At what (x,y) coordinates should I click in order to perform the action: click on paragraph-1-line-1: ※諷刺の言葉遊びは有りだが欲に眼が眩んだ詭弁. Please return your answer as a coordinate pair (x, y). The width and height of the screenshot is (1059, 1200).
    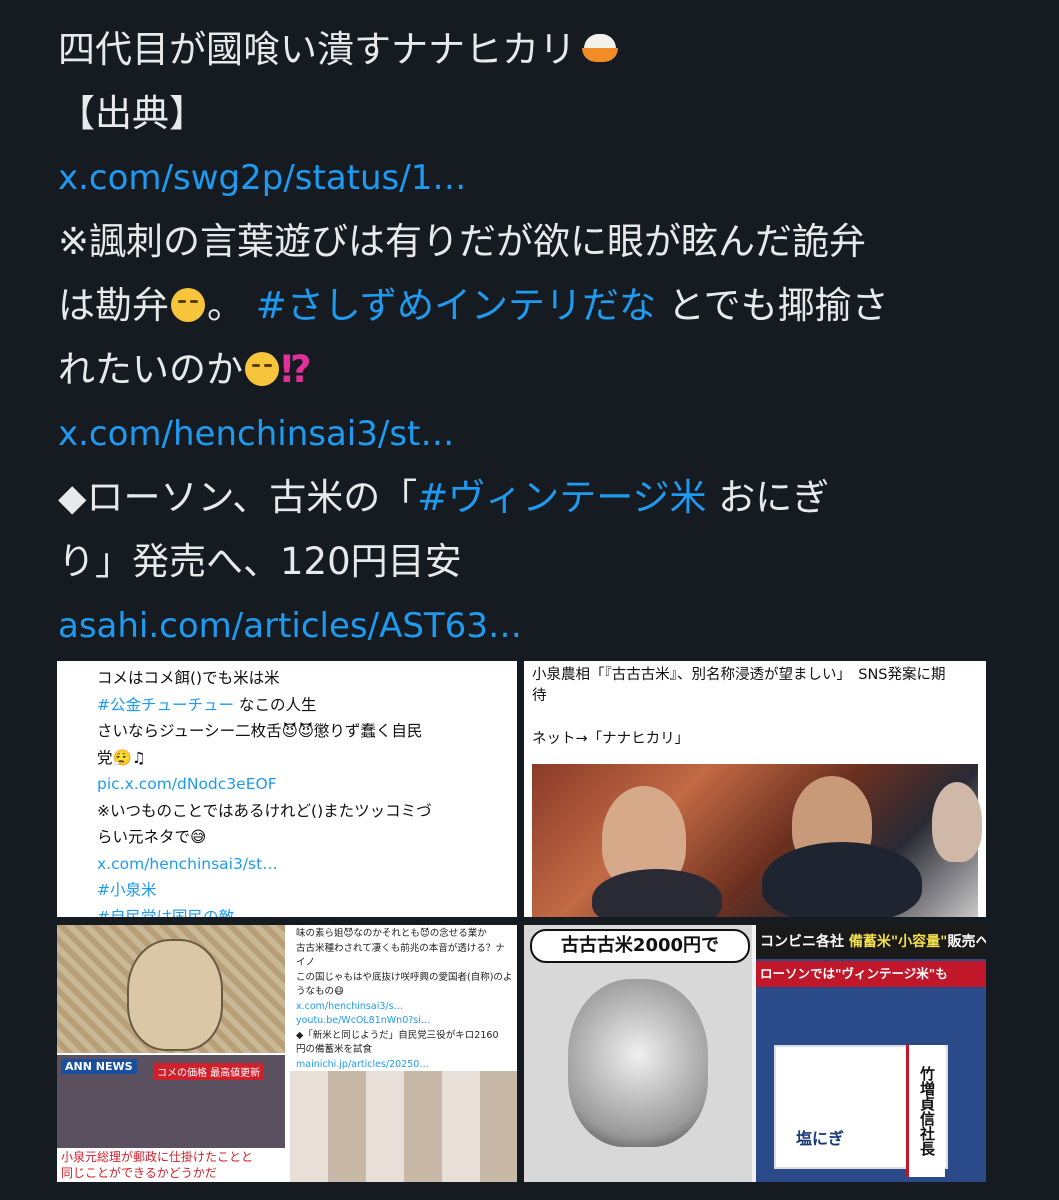
    Looking at the image, I should click on (462, 241).